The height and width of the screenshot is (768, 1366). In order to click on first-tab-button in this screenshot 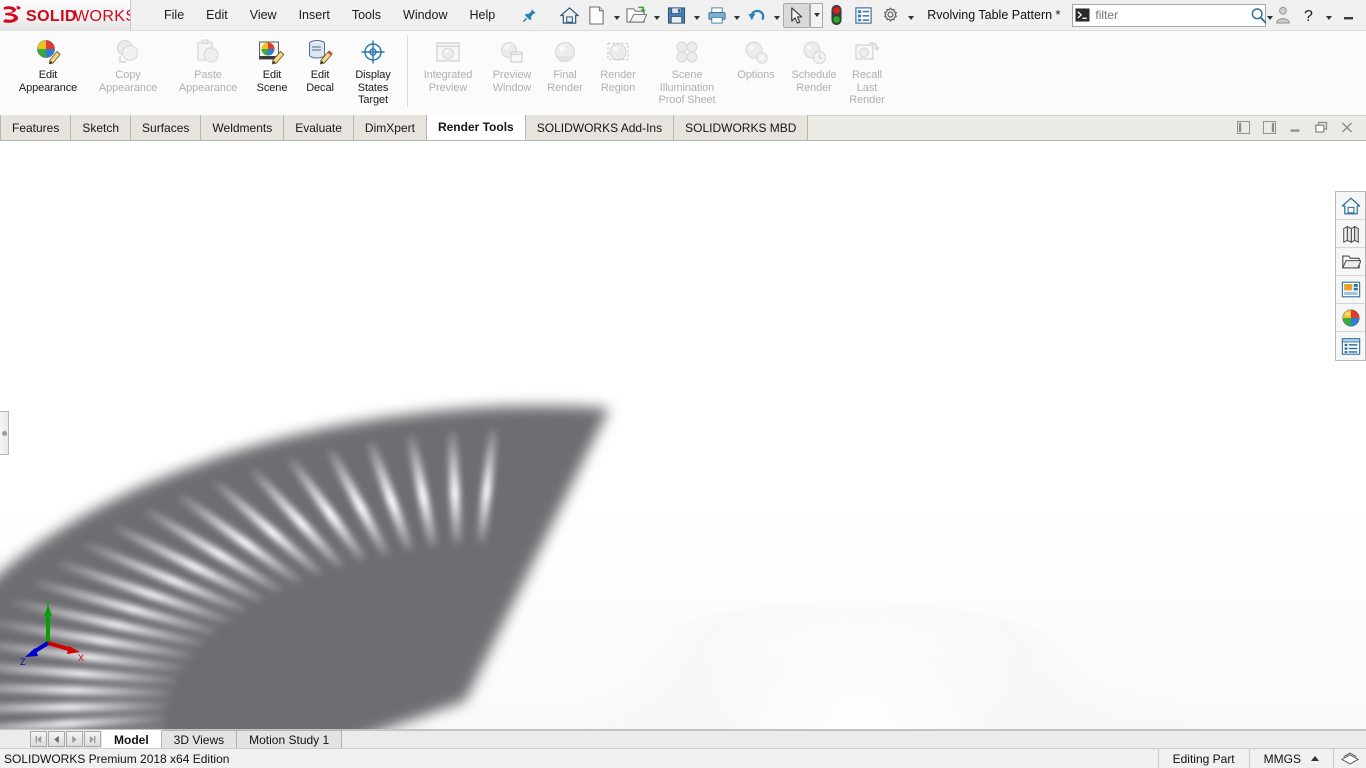, I will do `click(38, 739)`.